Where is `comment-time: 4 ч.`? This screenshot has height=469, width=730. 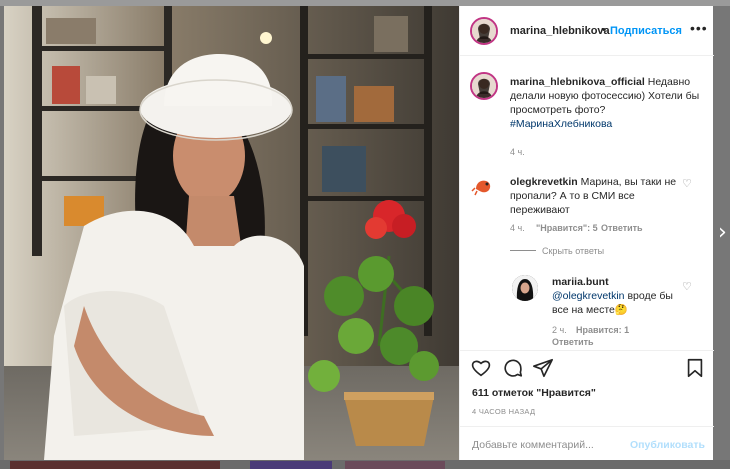
comment-time: 4 ч. is located at coordinates (517, 228).